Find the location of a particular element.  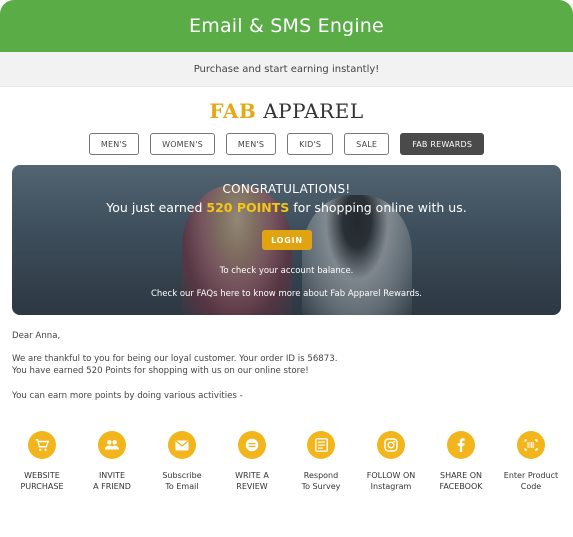

activity-respond-survey: Respond To Survey is located at coordinates (321, 461).